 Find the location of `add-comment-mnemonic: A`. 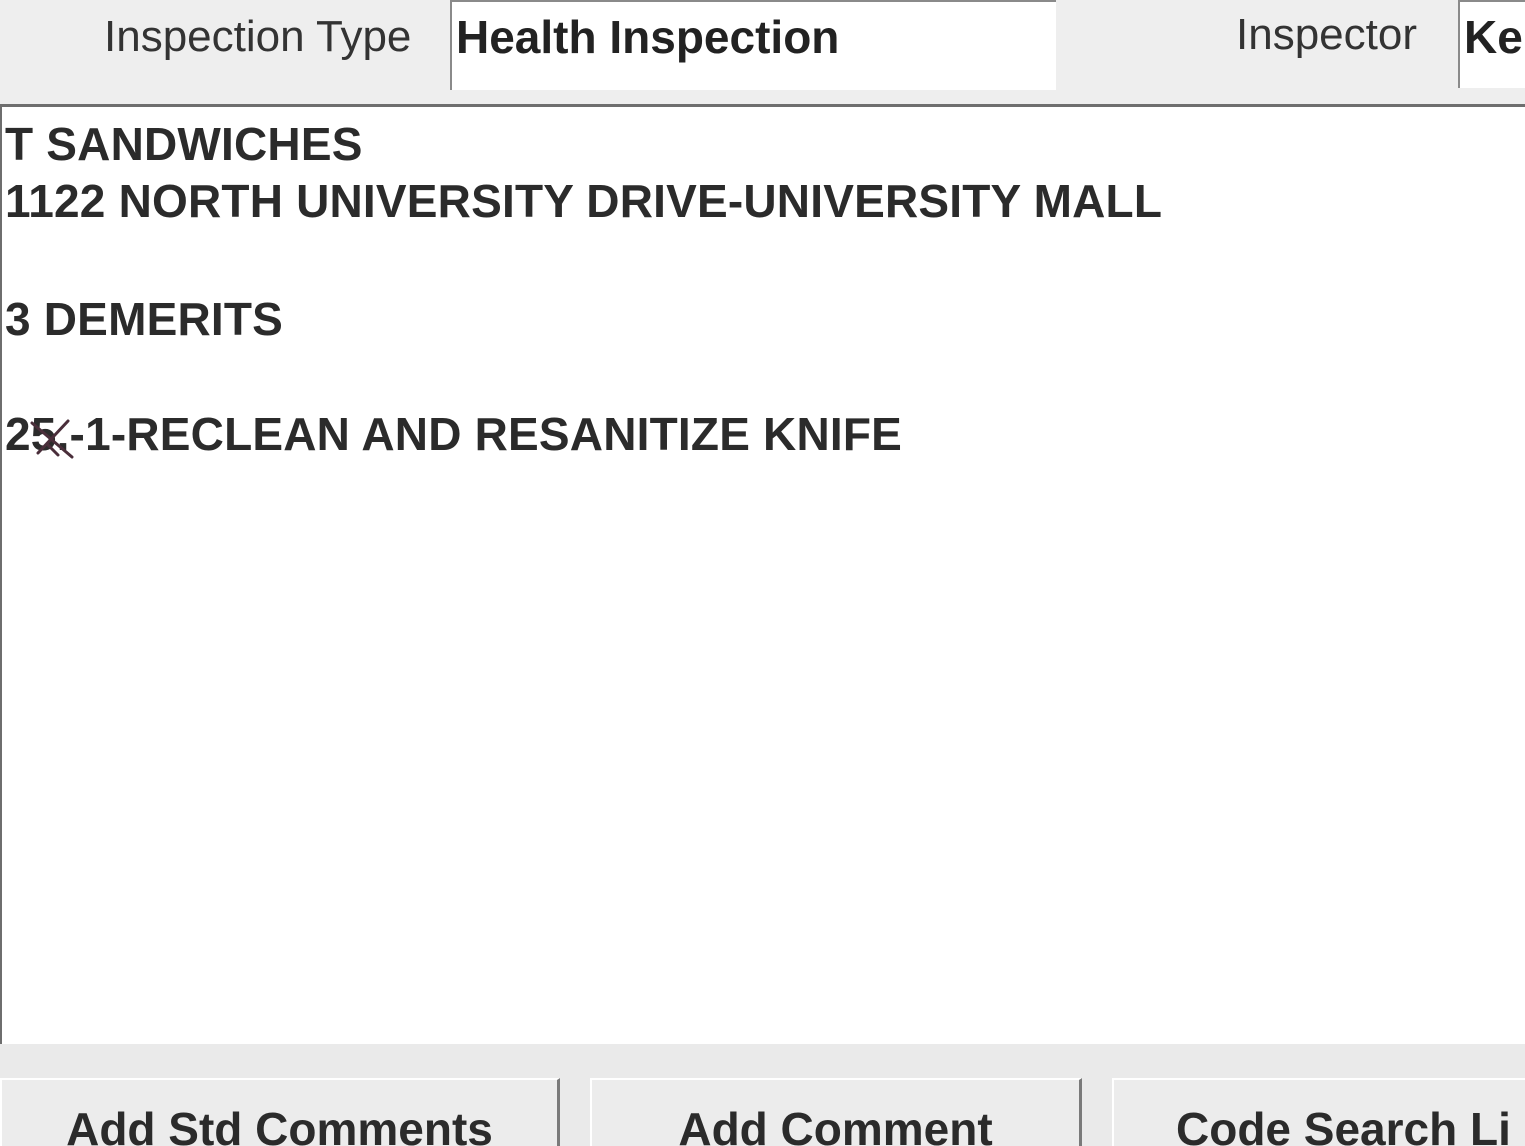

add-comment-mnemonic: A is located at coordinates (695, 1124).